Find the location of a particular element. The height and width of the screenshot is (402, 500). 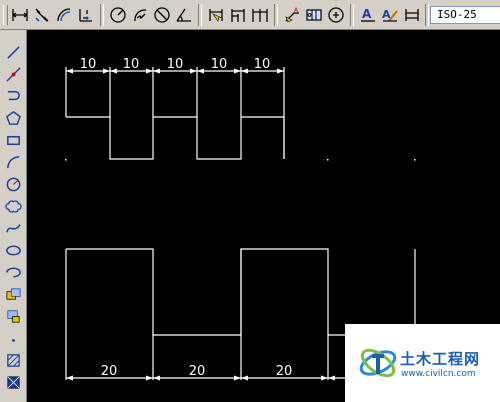

polyline-icon is located at coordinates (13, 96).